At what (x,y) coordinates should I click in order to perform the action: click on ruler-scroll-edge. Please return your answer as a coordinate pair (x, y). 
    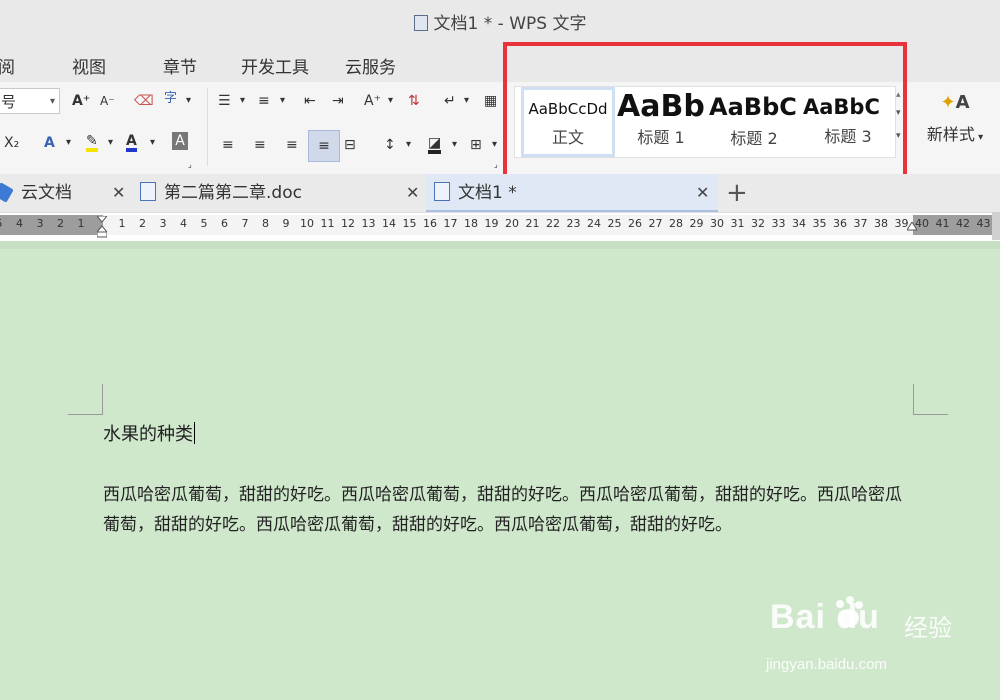
    Looking at the image, I should click on (996, 226).